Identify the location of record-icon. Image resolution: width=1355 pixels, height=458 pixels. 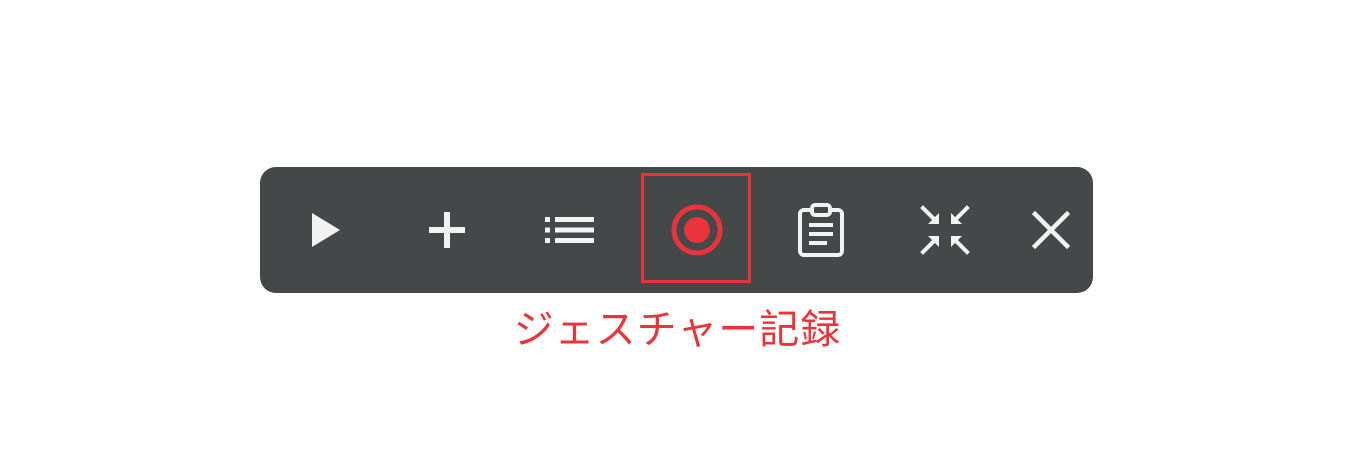
(697, 230).